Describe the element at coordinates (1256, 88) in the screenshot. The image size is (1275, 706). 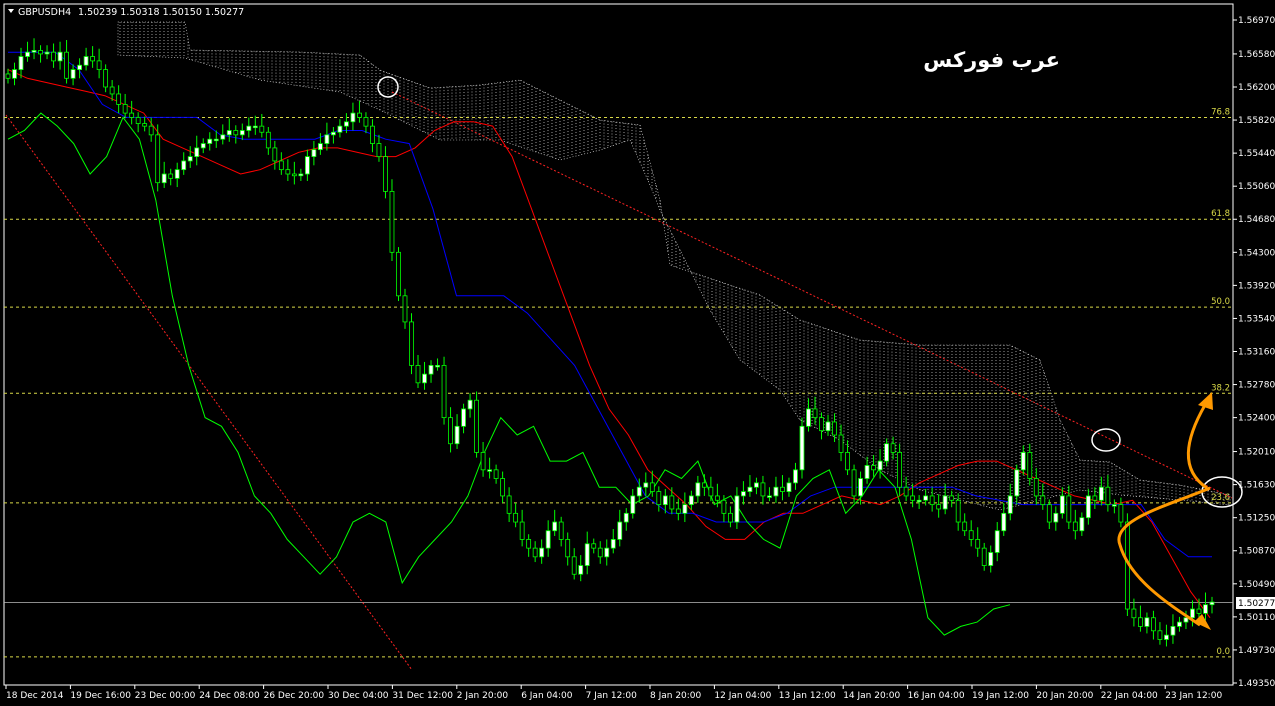
I see `y-tick-label: 1.56200` at that location.